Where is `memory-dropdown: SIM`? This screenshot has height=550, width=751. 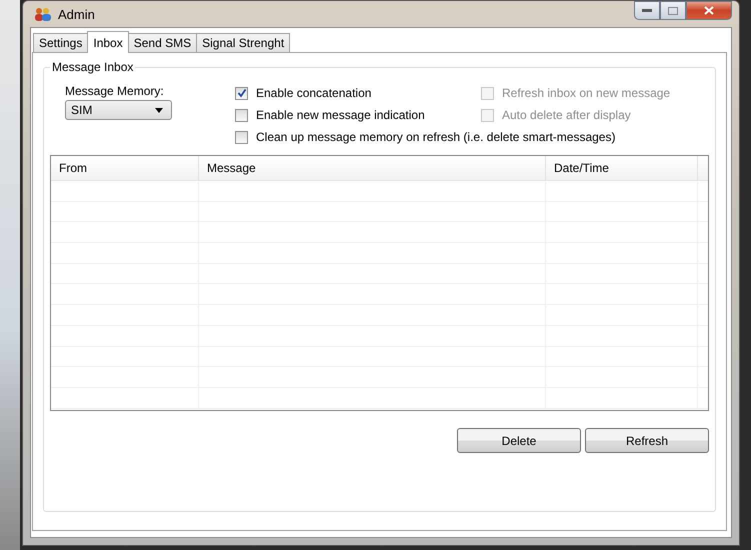 memory-dropdown: SIM is located at coordinates (118, 110).